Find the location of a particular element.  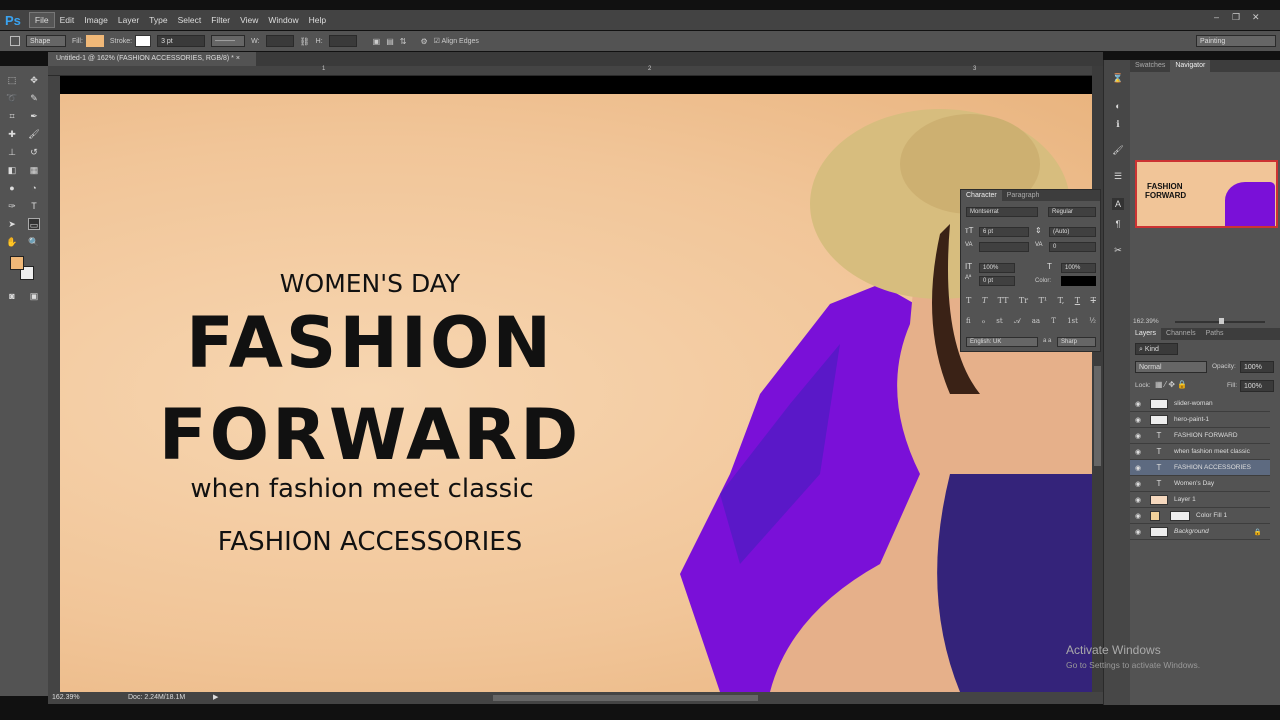

restore-icon: ❐ is located at coordinates (1238, 17).